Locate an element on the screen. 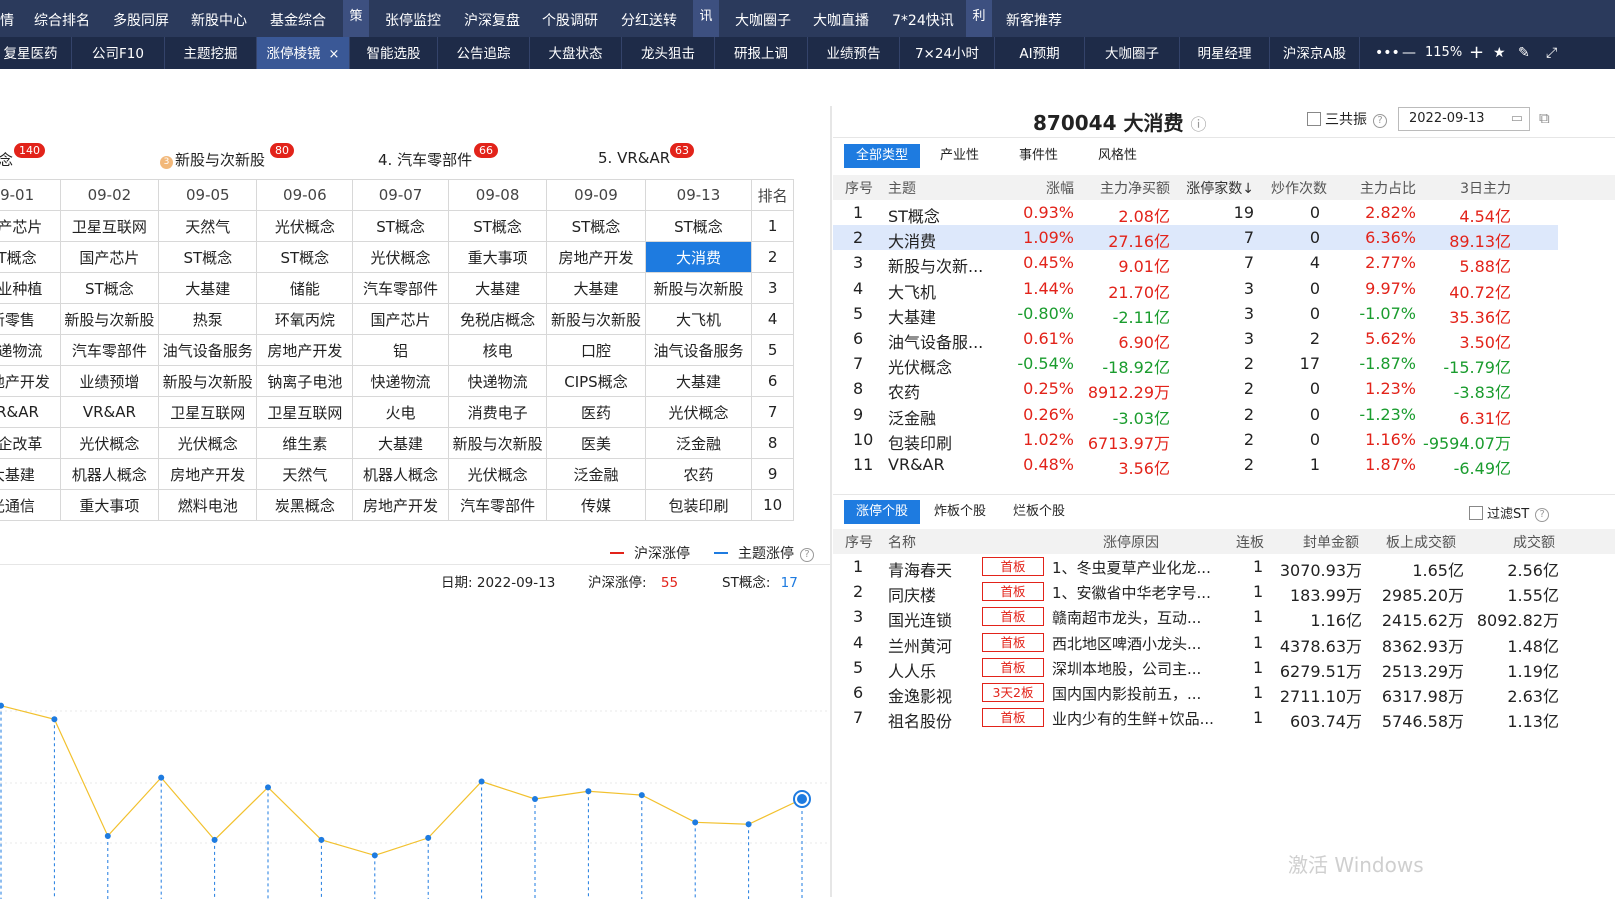  top-menu-item: 大咖圈子 is located at coordinates (763, 18).